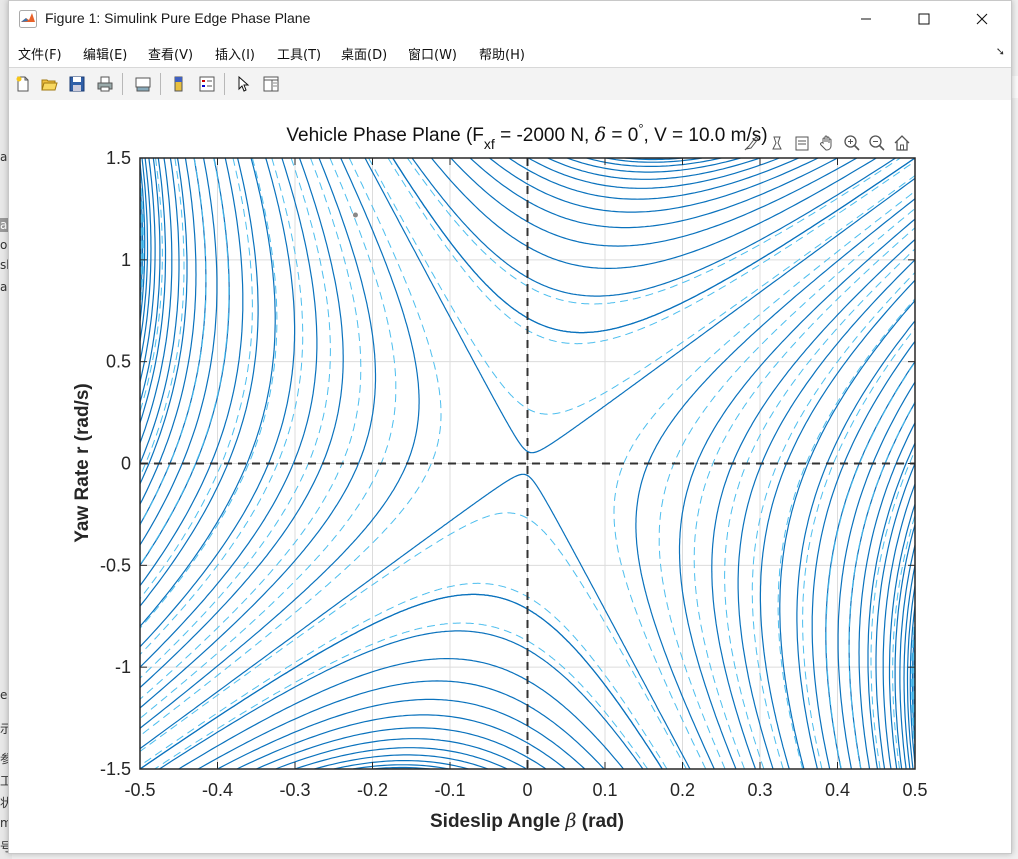 The width and height of the screenshot is (1018, 859). What do you see at coordinates (105, 53) in the screenshot?
I see `menu-edit: 编辑(E)` at bounding box center [105, 53].